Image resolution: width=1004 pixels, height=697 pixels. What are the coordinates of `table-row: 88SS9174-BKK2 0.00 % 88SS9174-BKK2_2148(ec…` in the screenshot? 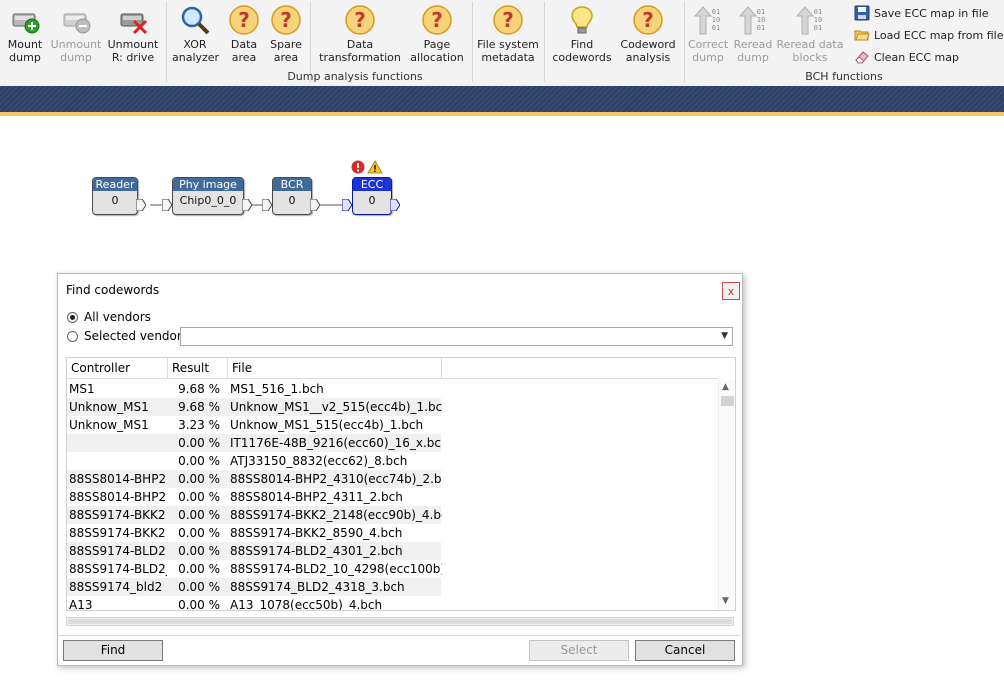 It's located at (254, 515).